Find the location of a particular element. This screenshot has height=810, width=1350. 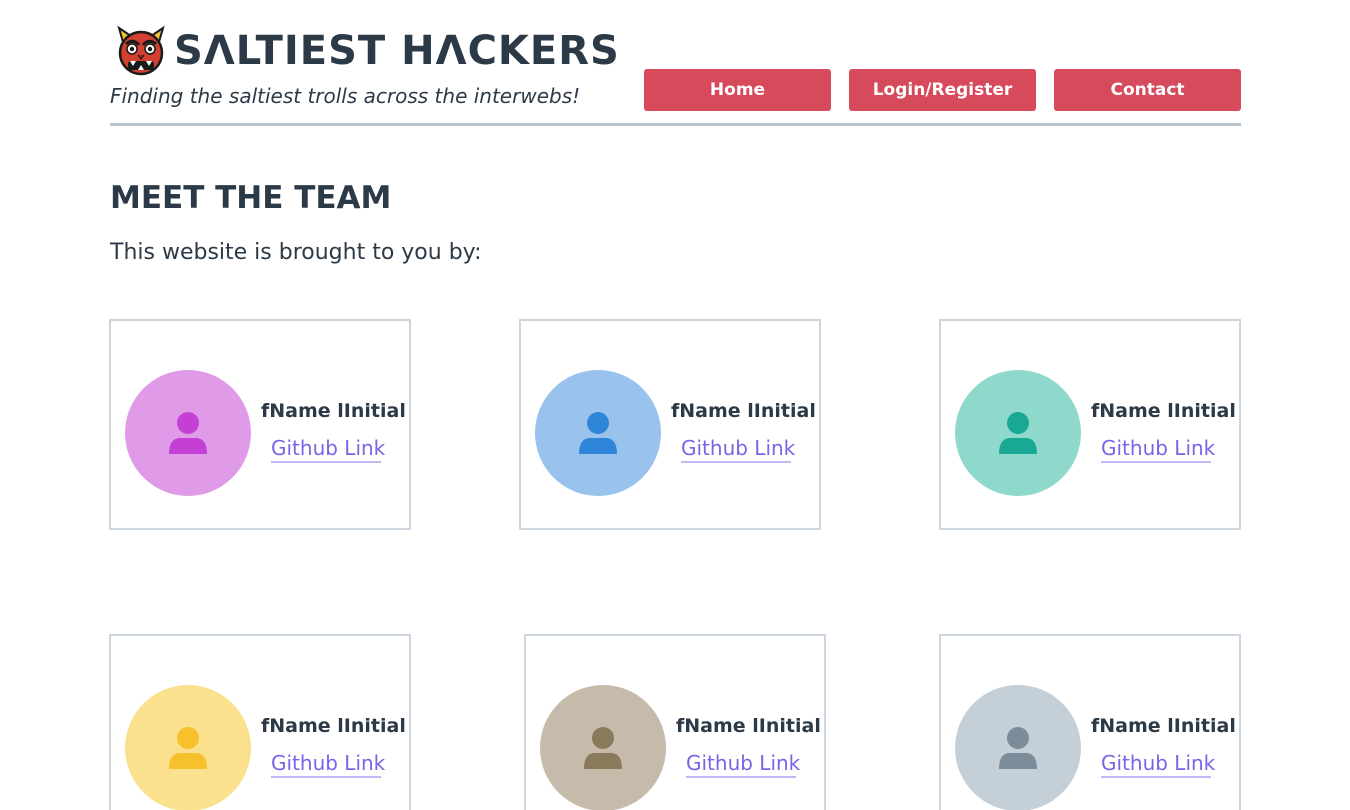

page-title: MEET THE TEAM is located at coordinates (251, 198).